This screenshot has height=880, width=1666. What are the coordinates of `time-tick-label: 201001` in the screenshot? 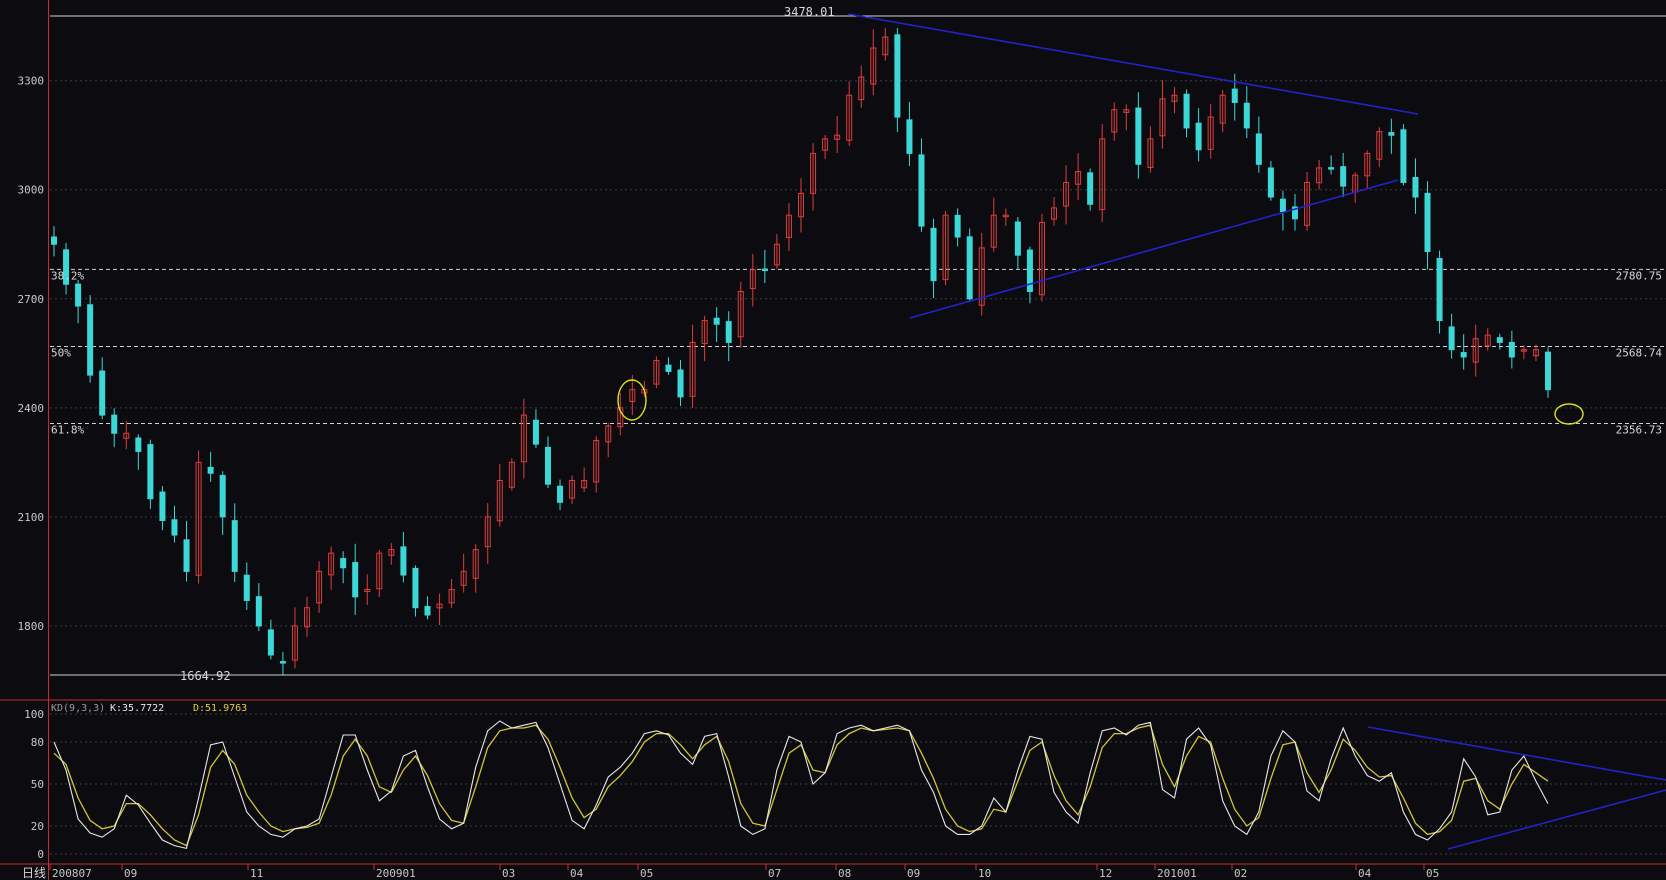 It's located at (1177, 873).